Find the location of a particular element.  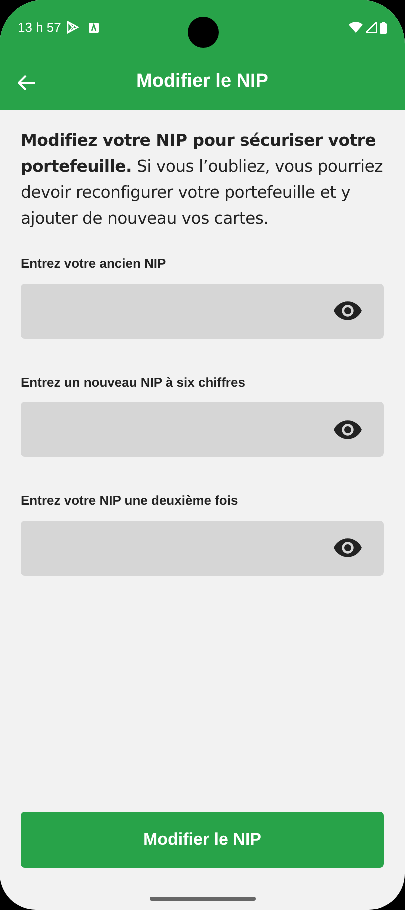

battery-icon is located at coordinates (383, 28).